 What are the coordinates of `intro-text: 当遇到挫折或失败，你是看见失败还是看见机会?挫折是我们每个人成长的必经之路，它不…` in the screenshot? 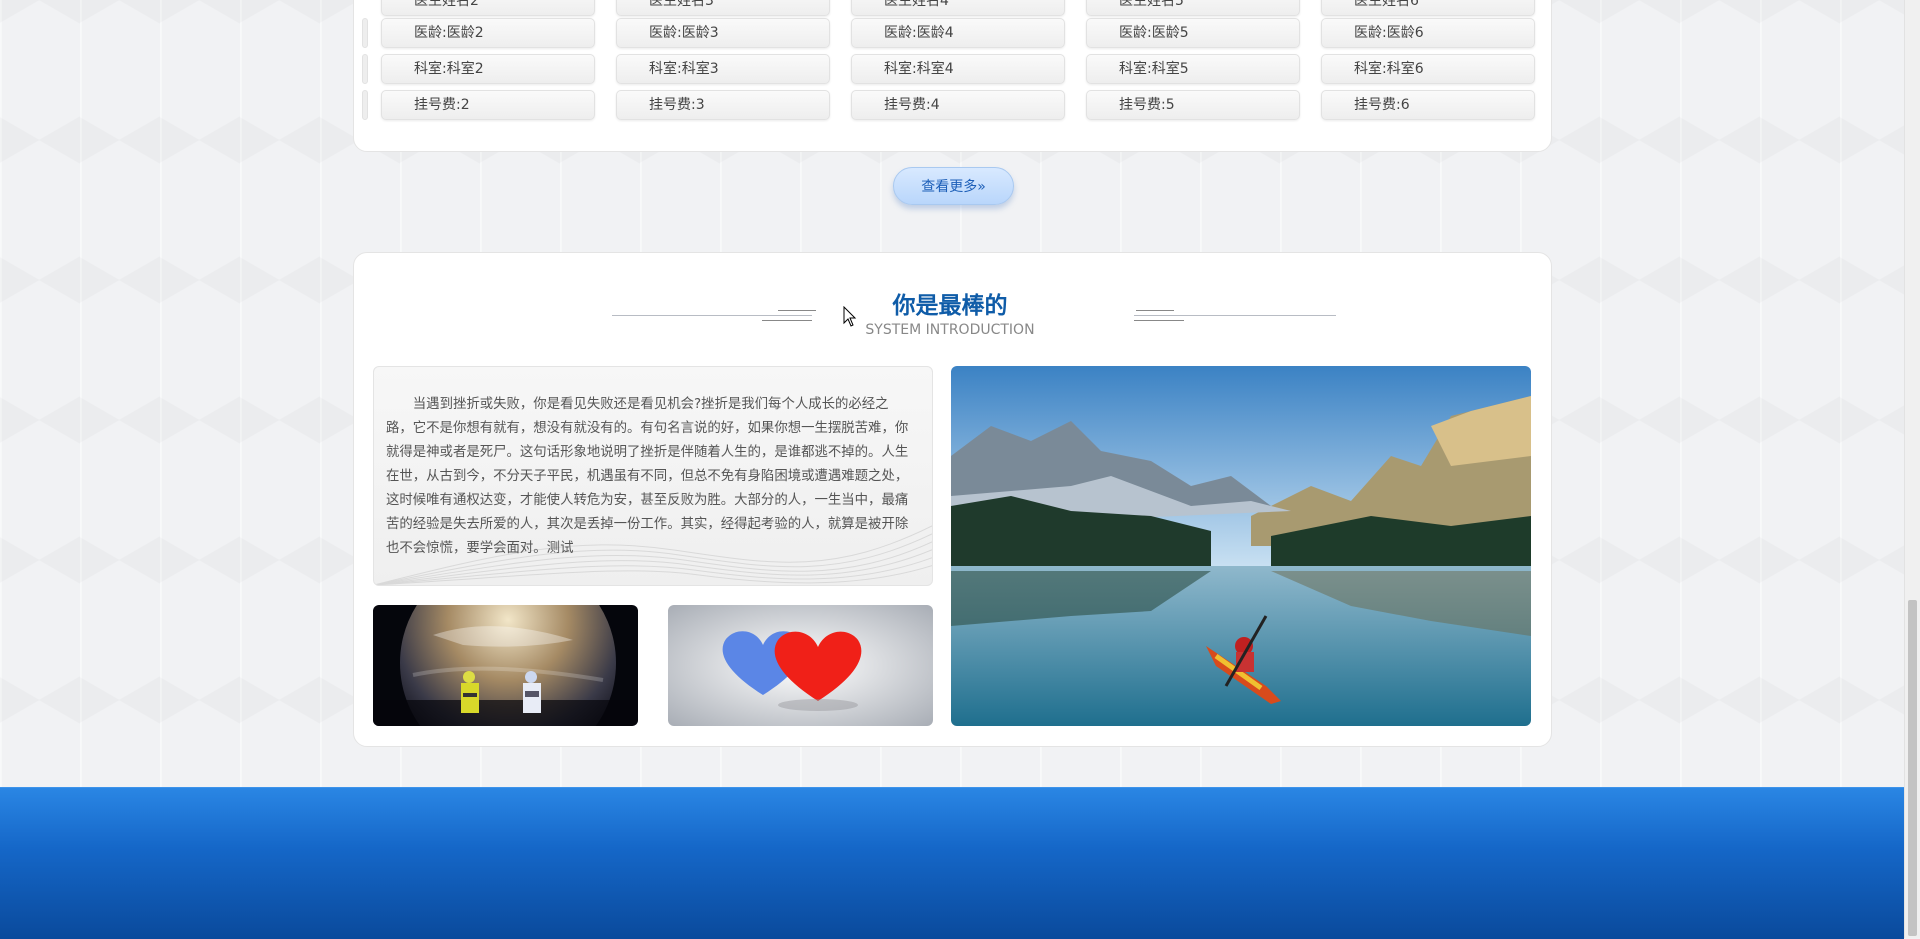 It's located at (647, 476).